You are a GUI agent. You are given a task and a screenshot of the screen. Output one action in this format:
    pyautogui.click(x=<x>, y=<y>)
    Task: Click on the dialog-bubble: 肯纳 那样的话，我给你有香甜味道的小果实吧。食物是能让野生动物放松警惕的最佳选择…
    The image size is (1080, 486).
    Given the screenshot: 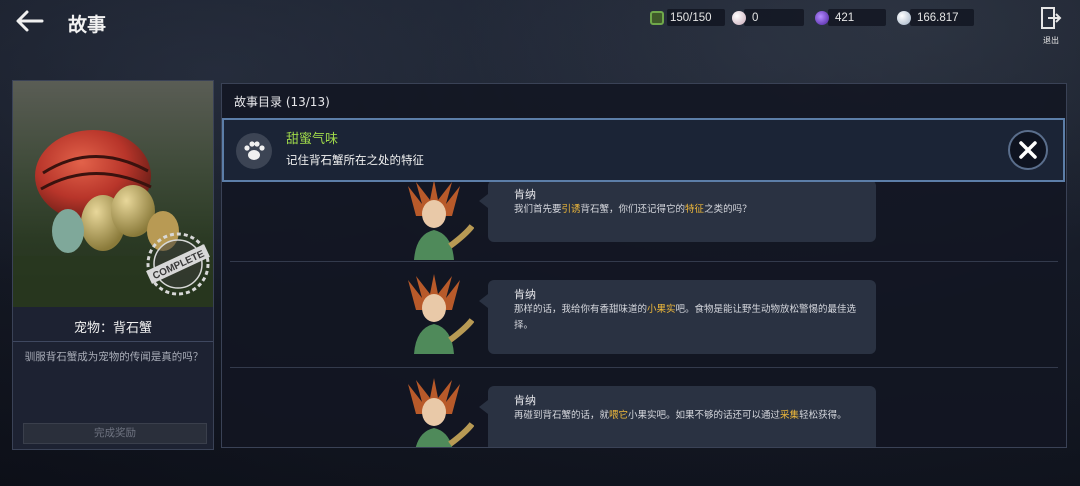 What is the action you would take?
    pyautogui.click(x=677, y=317)
    